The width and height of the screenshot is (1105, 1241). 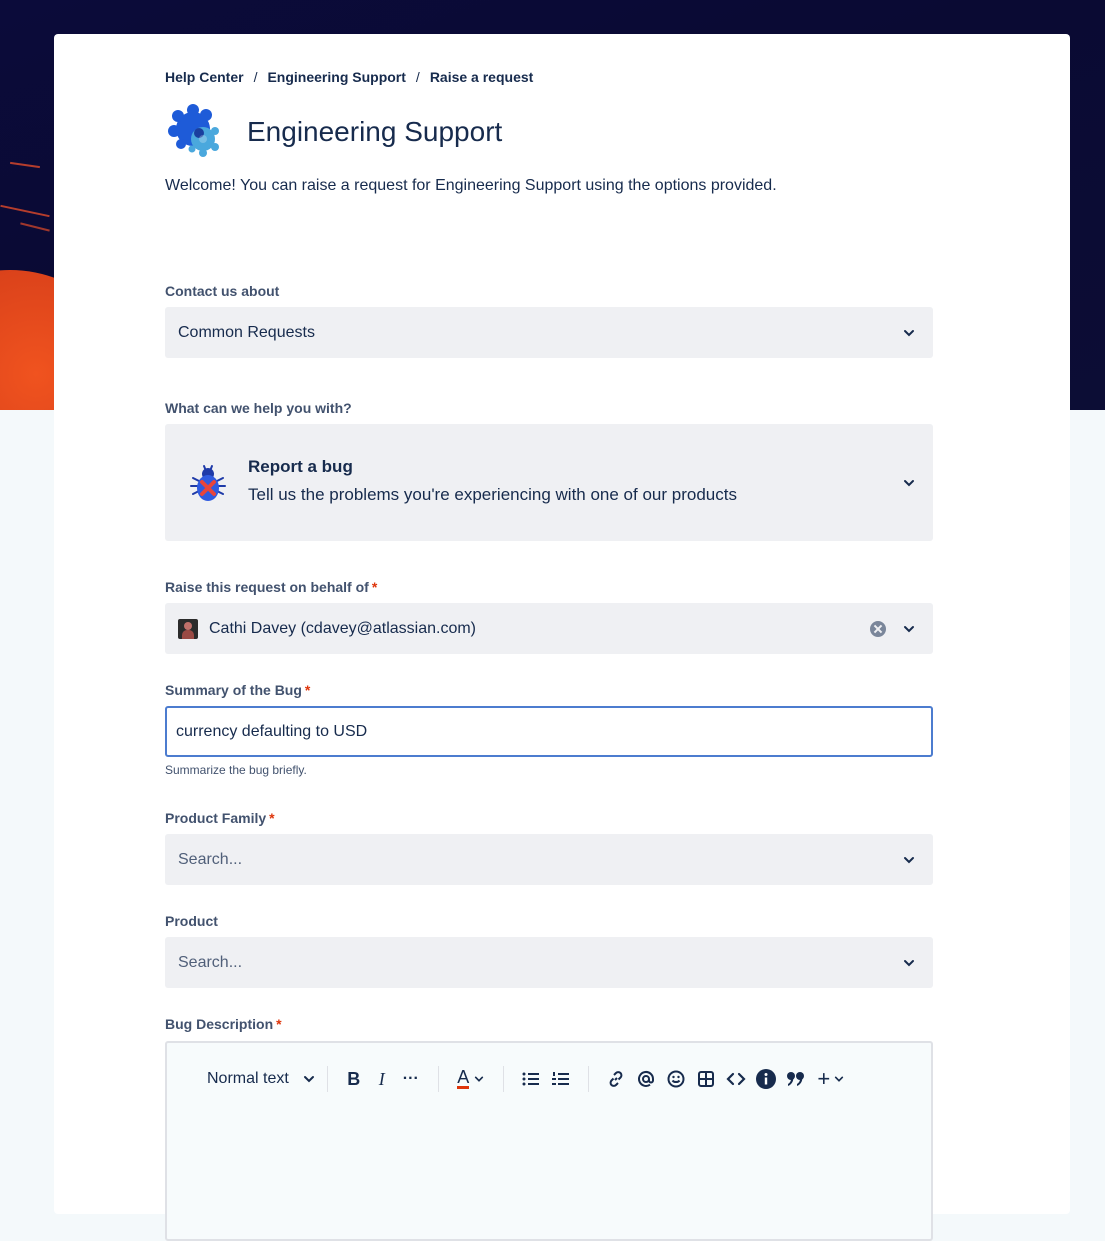 I want to click on bullet-list-icon, so click(x=530, y=1079).